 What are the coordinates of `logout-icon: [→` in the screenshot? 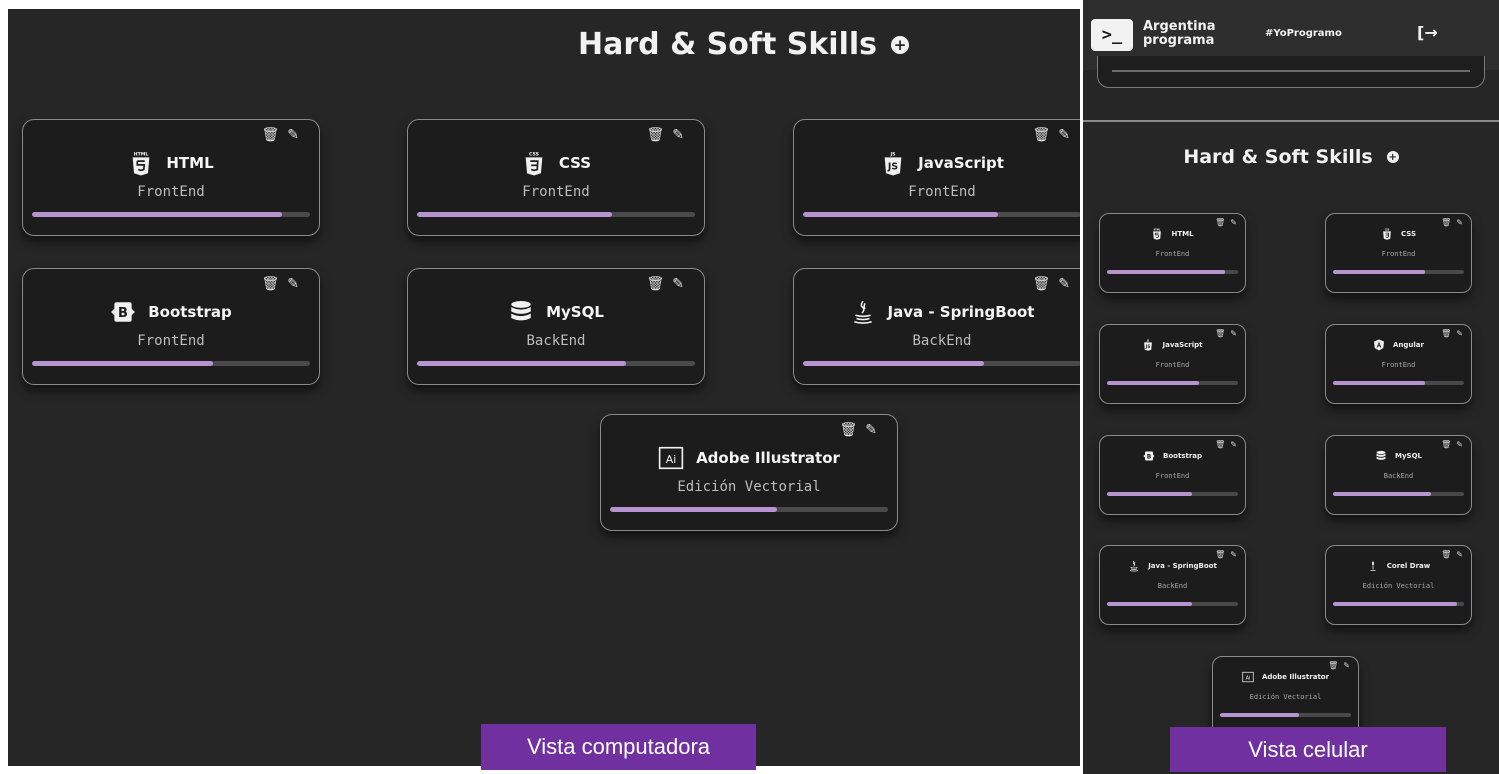 It's located at (1427, 32).